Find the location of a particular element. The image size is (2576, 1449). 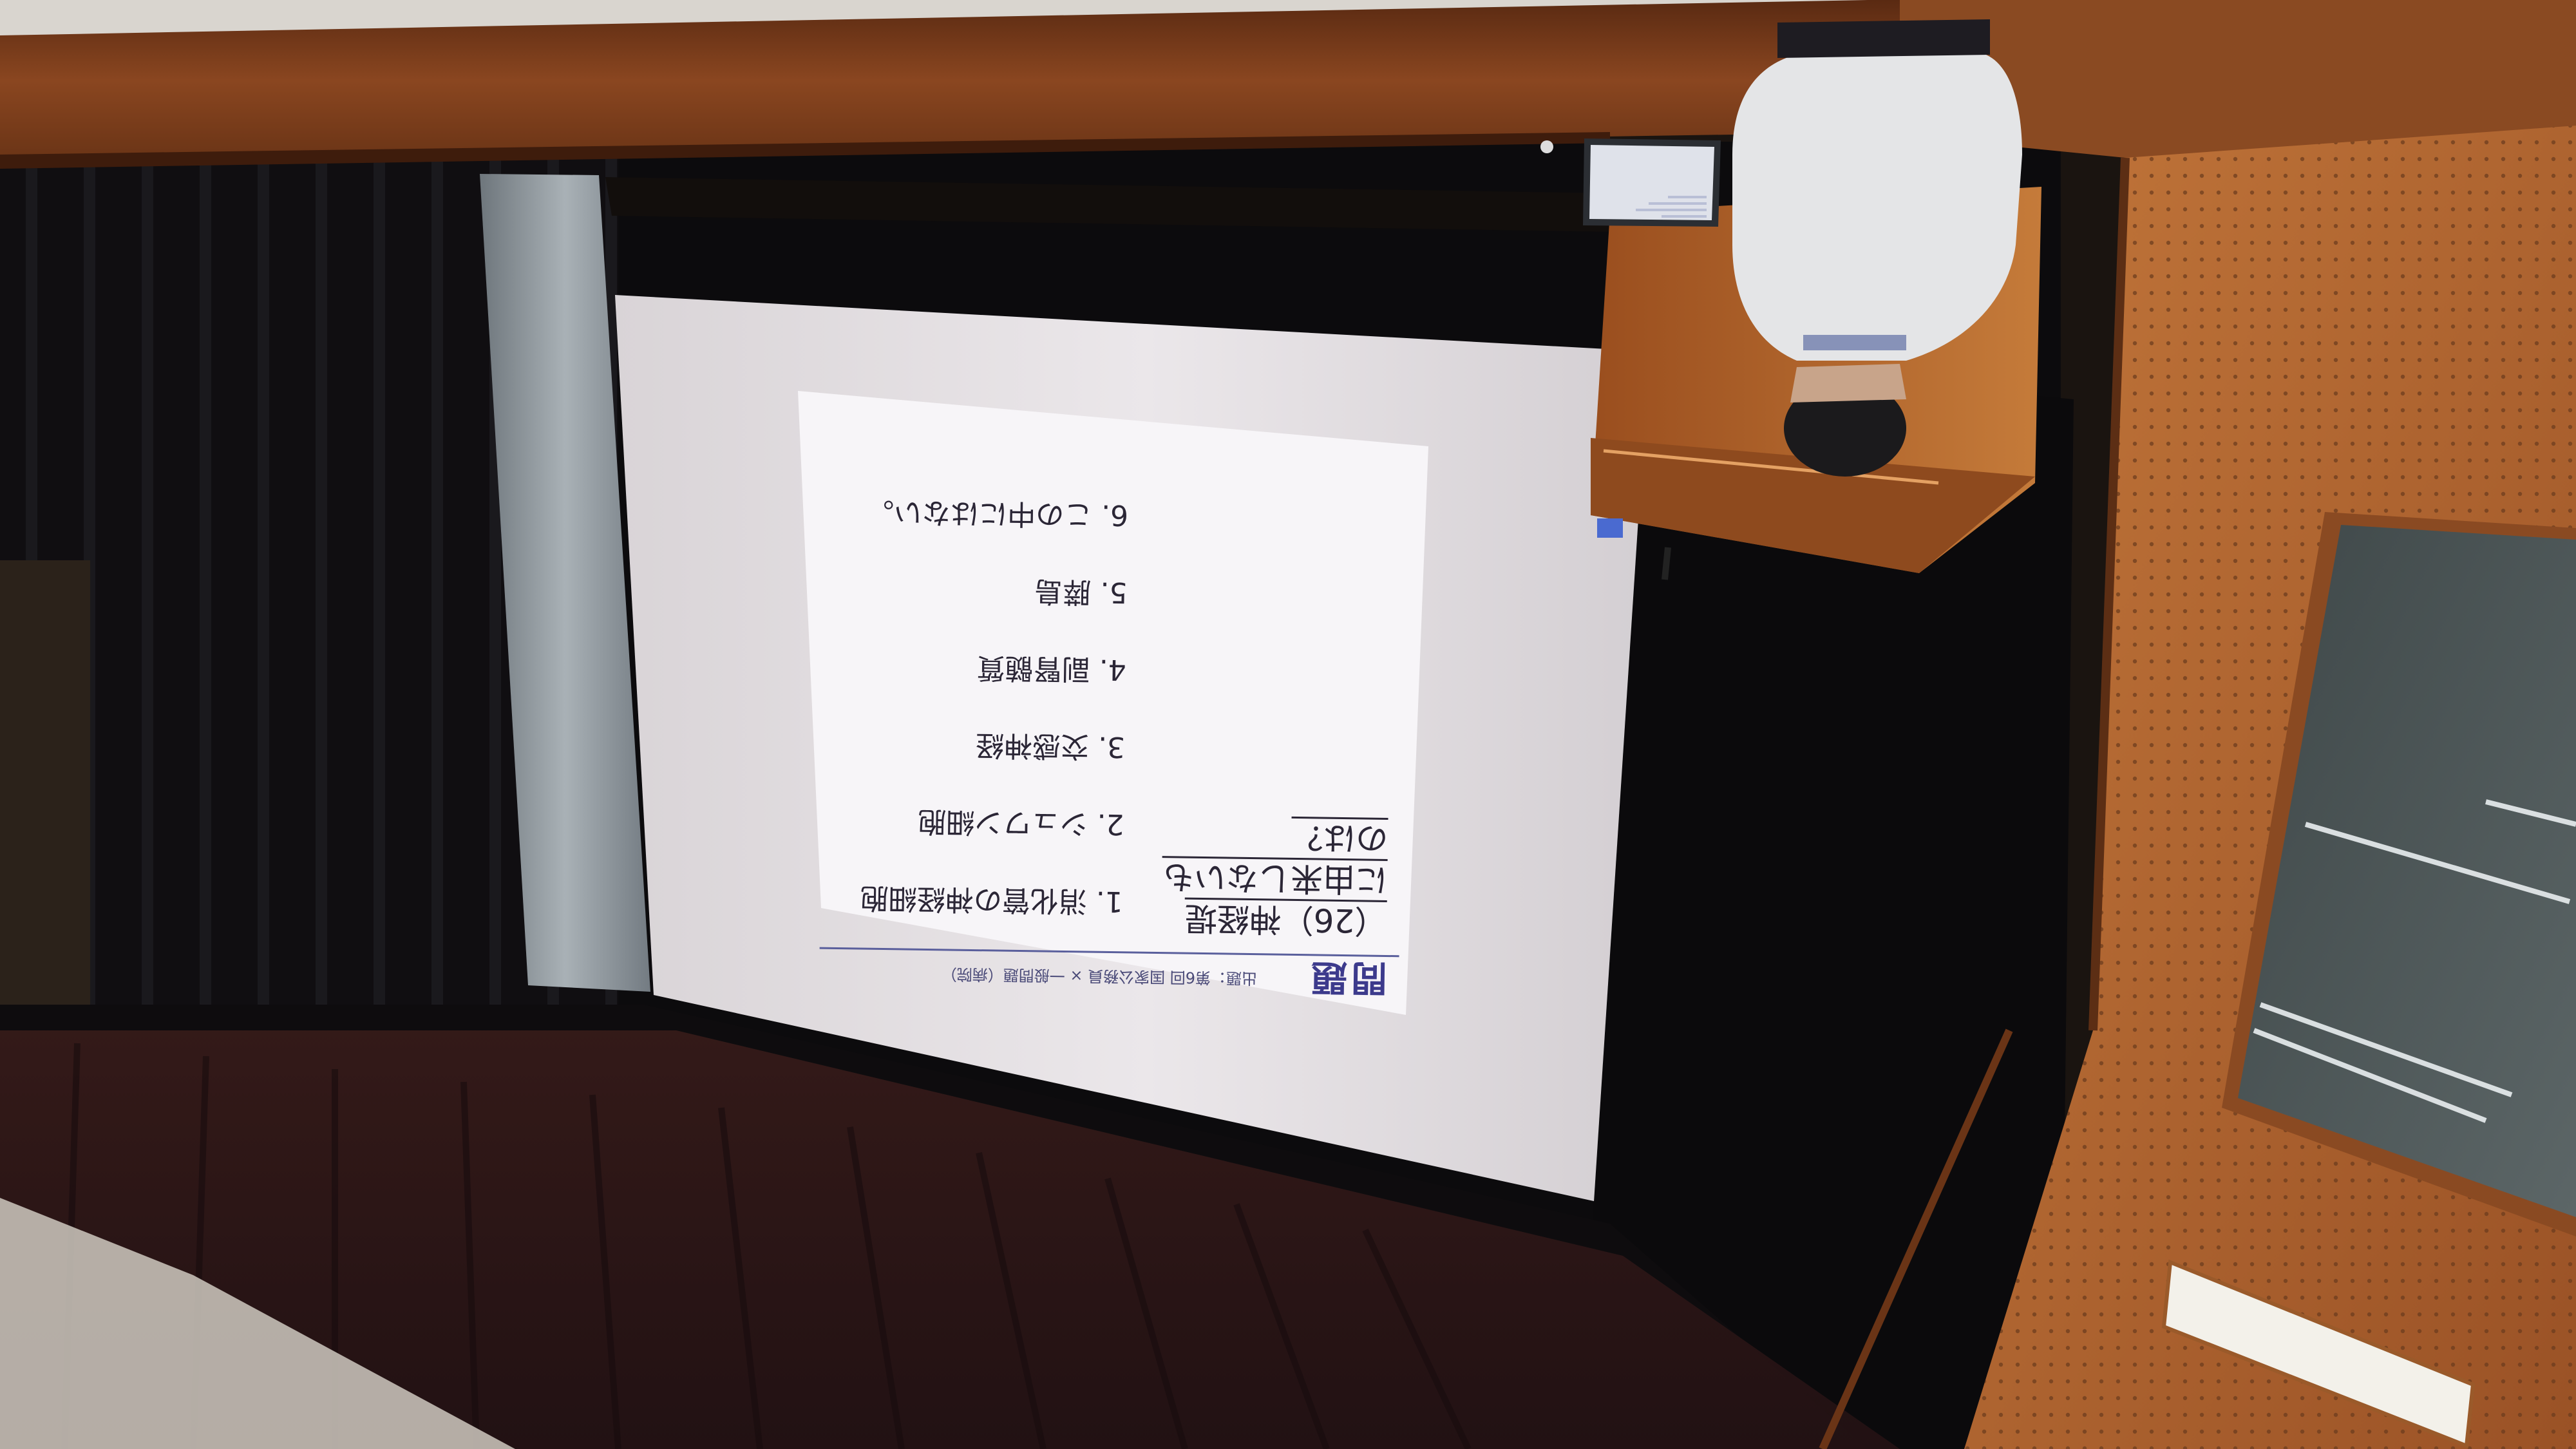

slide-option: 5. 膵島 is located at coordinates (1081, 591).